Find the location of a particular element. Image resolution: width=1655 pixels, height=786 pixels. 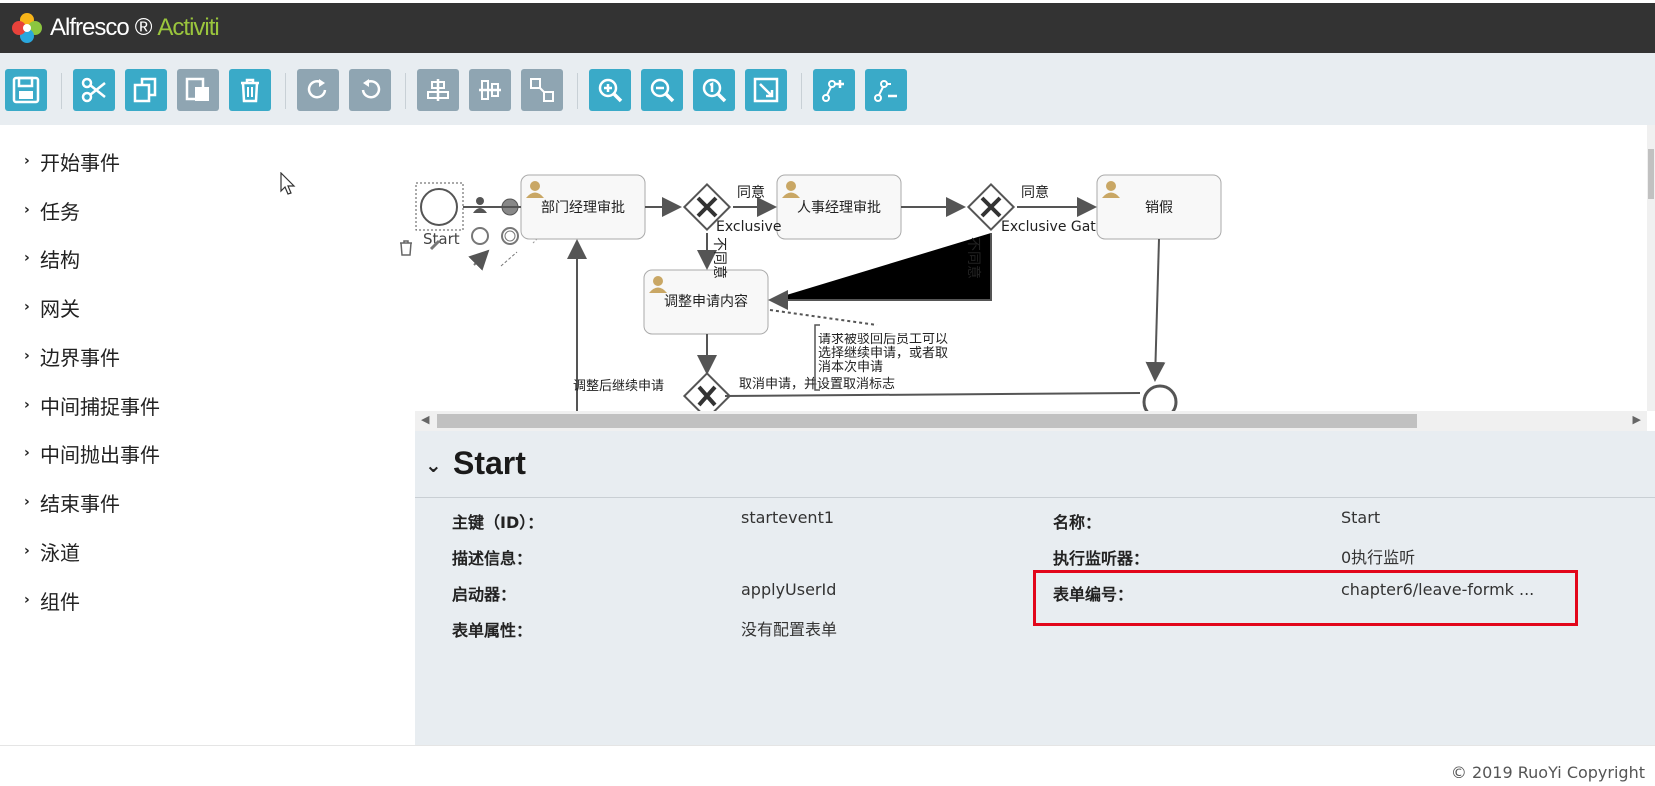

palette-group-catching-events: › 中间捕捉事件 is located at coordinates (92, 405).